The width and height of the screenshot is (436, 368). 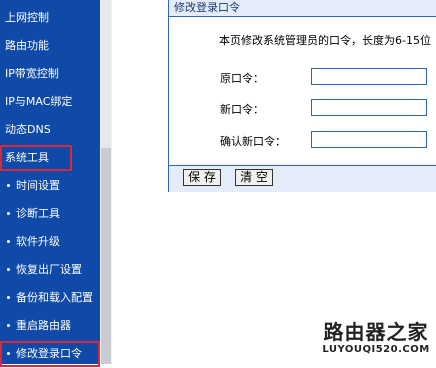 I want to click on confirm-password-input, so click(x=369, y=139).